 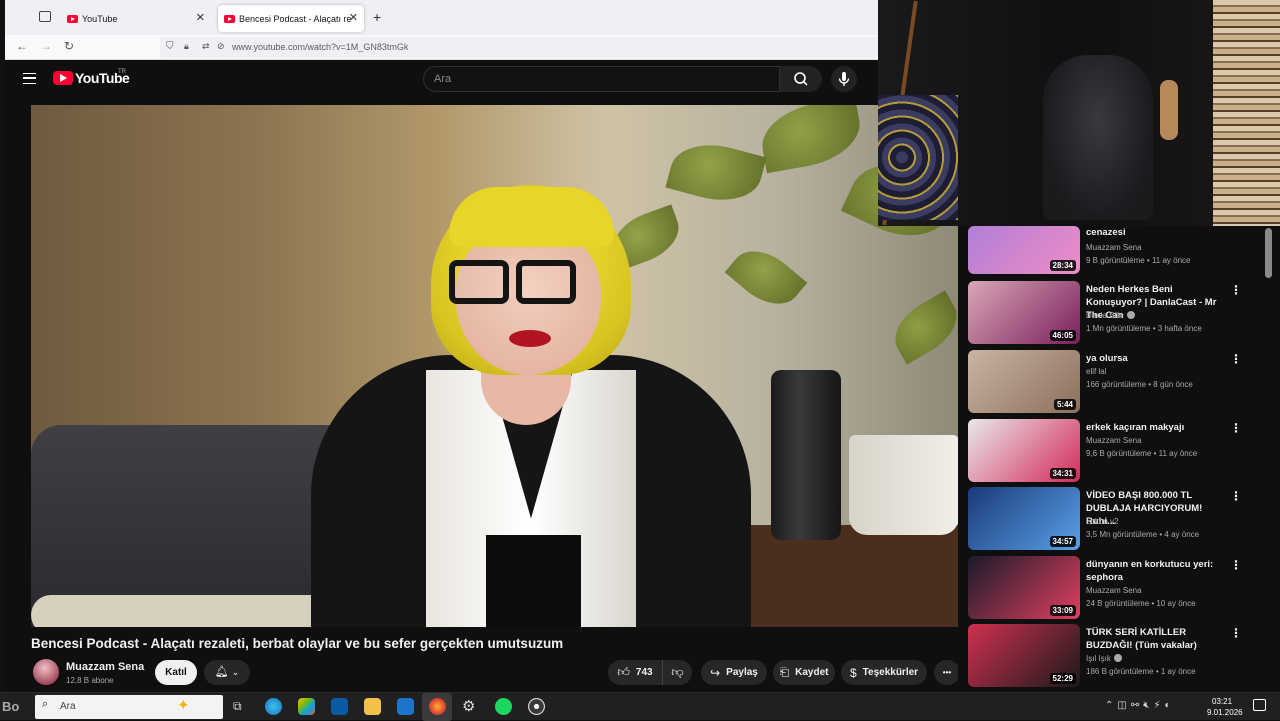 What do you see at coordinates (1024, 518) in the screenshot?
I see `video-thumbnail: 34:57` at bounding box center [1024, 518].